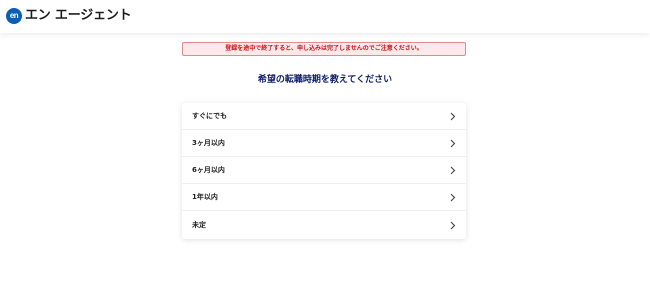  What do you see at coordinates (325, 16) in the screenshot?
I see `site-header: en エン エージェント` at bounding box center [325, 16].